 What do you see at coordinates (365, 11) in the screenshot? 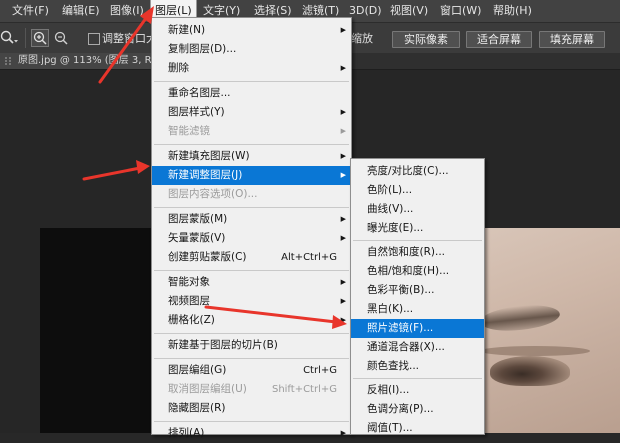
I see `menu-3d: 3D(D)` at bounding box center [365, 11].